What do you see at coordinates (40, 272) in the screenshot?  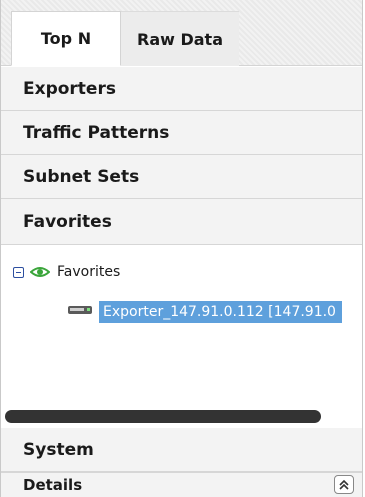 I see `eye-icon` at bounding box center [40, 272].